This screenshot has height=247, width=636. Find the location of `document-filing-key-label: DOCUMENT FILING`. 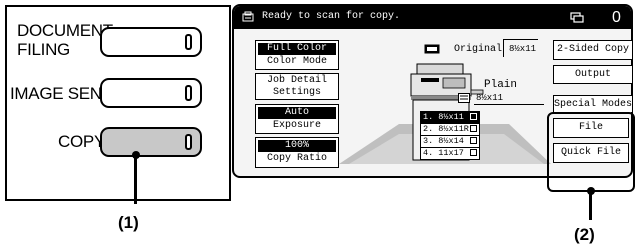

document-filing-key-label: DOCUMENT FILING is located at coordinates (65, 40).